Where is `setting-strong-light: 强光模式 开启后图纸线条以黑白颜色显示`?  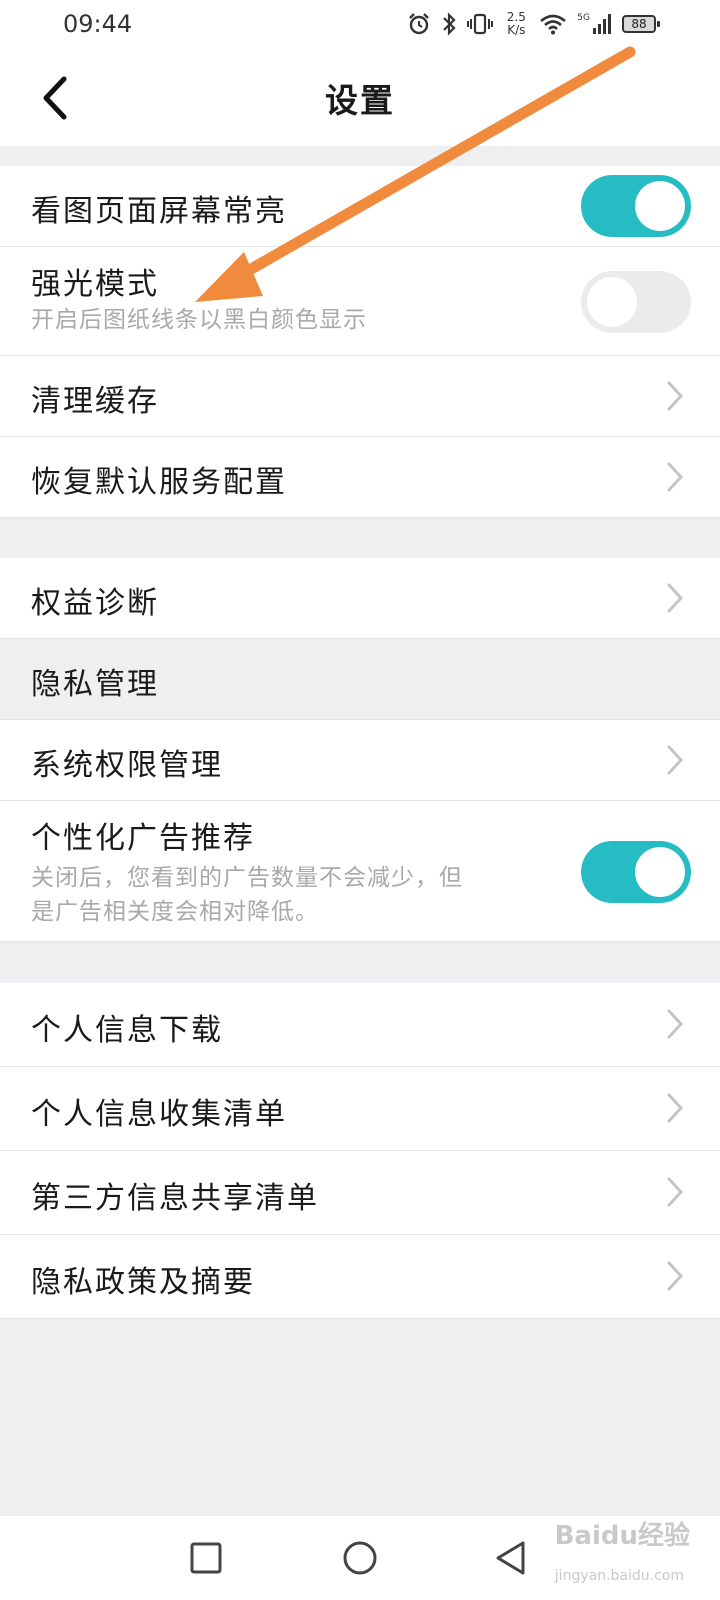
setting-strong-light: 强光模式 开启后图纸线条以黑白颜色显示 is located at coordinates (360, 301).